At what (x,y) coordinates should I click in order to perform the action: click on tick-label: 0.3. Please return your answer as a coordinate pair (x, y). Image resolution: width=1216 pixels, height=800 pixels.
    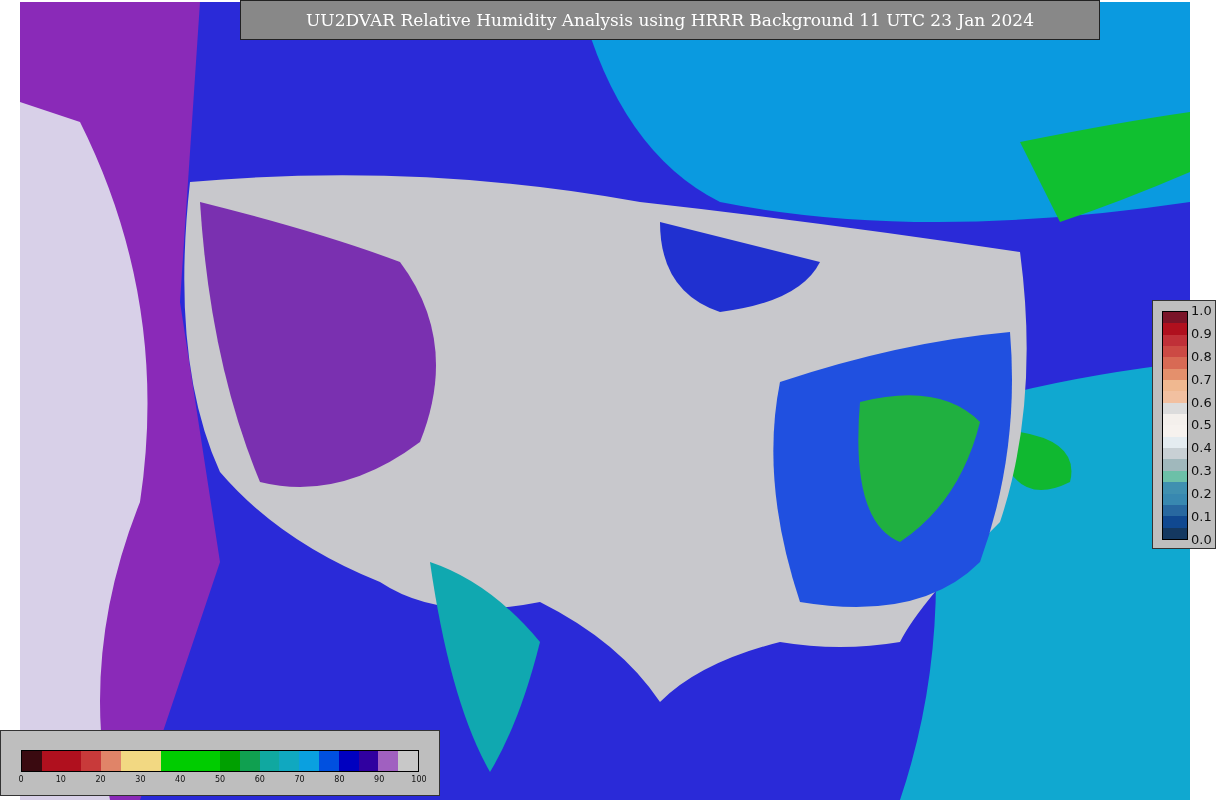
    Looking at the image, I should click on (1201, 471).